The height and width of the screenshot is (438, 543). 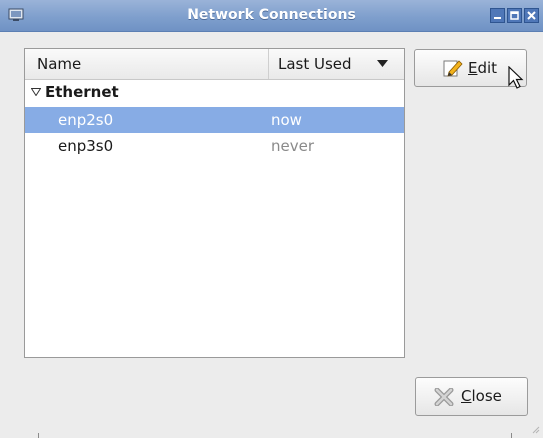 I want to click on close-window-button, so click(x=531, y=15).